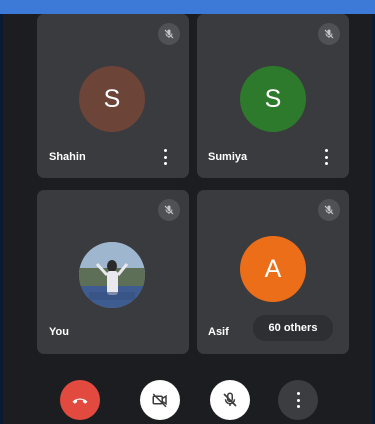 The image size is (375, 424). Describe the element at coordinates (218, 332) in the screenshot. I see `participant-name: Asif` at that location.